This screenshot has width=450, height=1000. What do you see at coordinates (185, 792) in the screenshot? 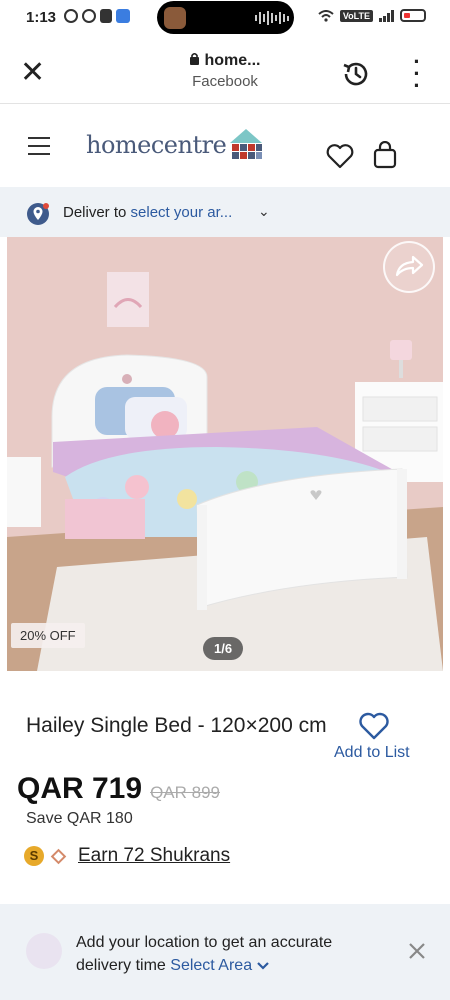
I see `original-price: QAR 899` at bounding box center [185, 792].